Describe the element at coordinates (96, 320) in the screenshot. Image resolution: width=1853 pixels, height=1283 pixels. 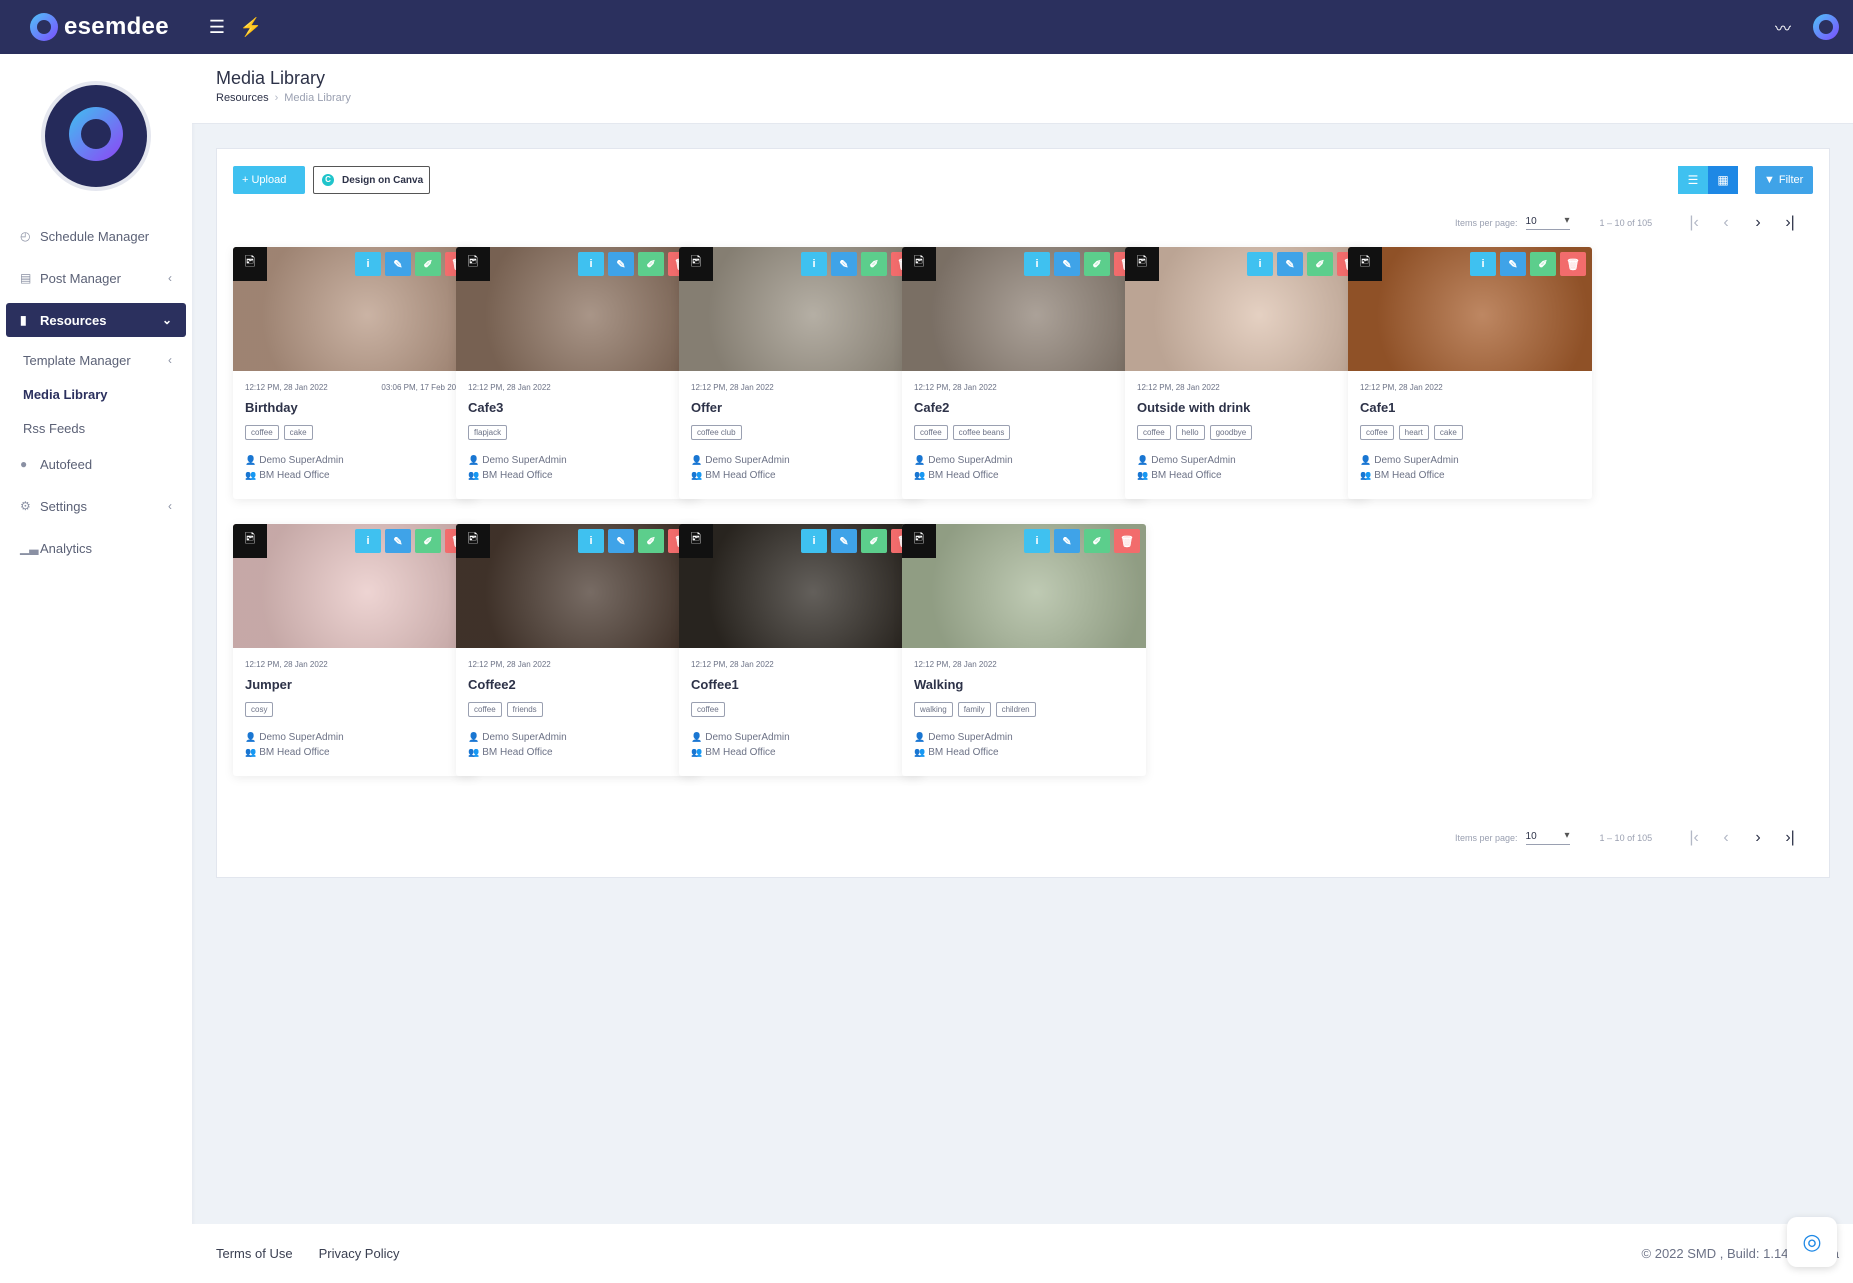
I see `sidebar-item-resources: ▮ Resources ⌄` at that location.